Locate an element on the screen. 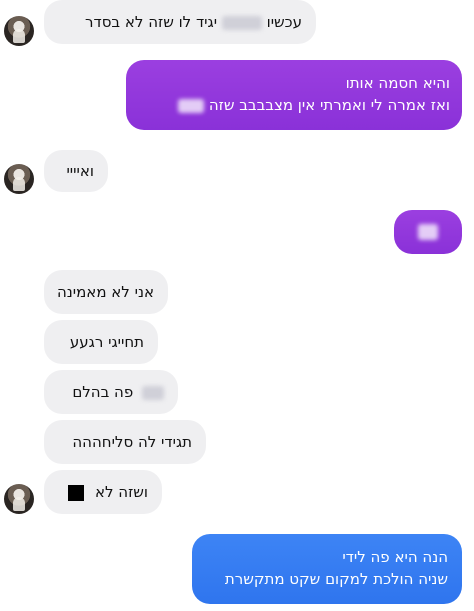 This screenshot has height=611, width=474. incoming-message: ואיייי is located at coordinates (76, 171).